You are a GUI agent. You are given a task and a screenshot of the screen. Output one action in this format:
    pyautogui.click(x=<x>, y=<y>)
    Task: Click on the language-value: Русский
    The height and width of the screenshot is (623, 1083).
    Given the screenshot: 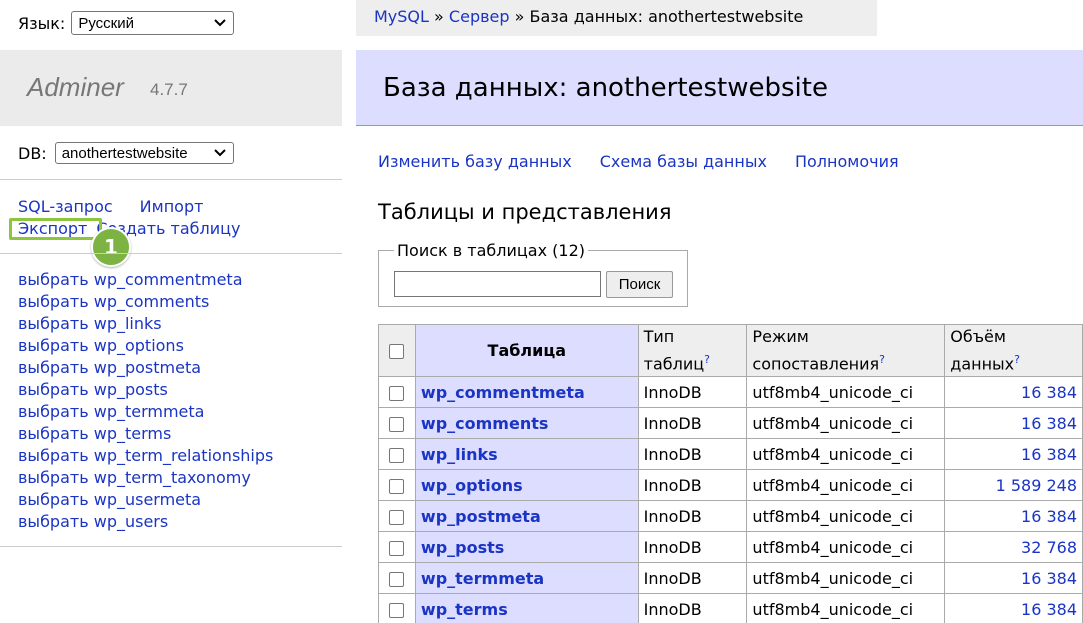 What is the action you would take?
    pyautogui.click(x=106, y=23)
    